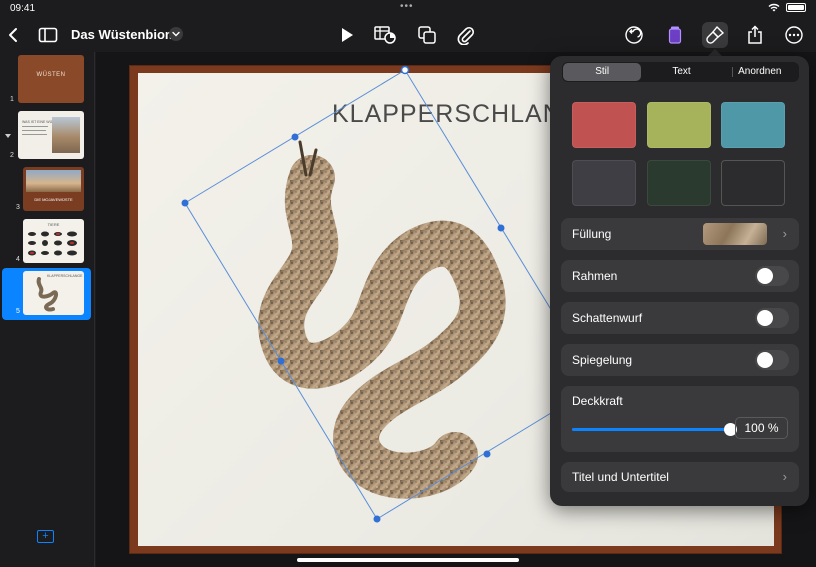  What do you see at coordinates (732, 72) in the screenshot?
I see `segment-divider` at bounding box center [732, 72].